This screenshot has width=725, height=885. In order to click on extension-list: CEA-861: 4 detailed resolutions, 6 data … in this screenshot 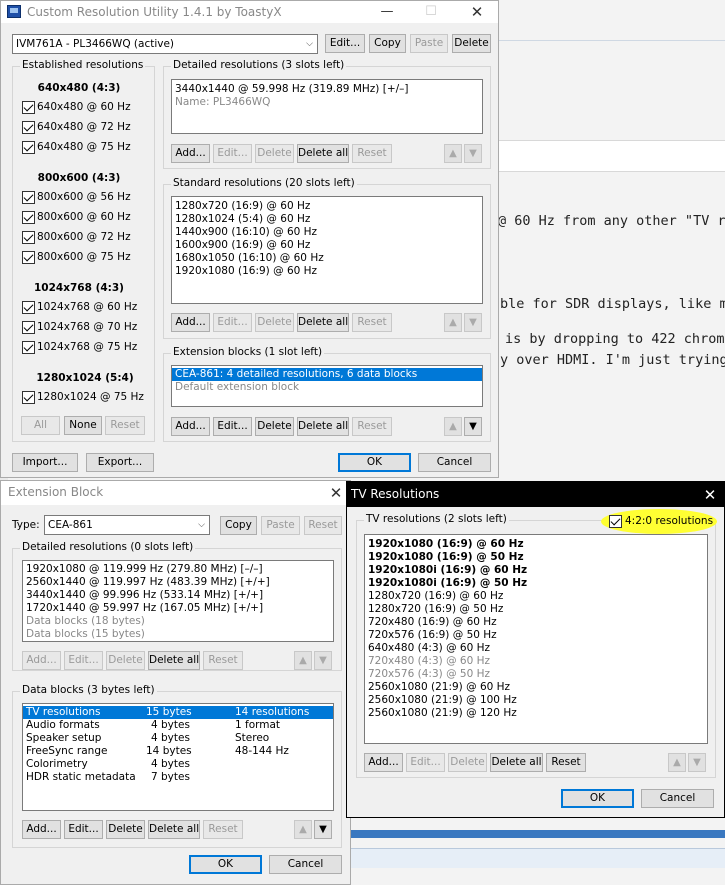, I will do `click(327, 386)`.